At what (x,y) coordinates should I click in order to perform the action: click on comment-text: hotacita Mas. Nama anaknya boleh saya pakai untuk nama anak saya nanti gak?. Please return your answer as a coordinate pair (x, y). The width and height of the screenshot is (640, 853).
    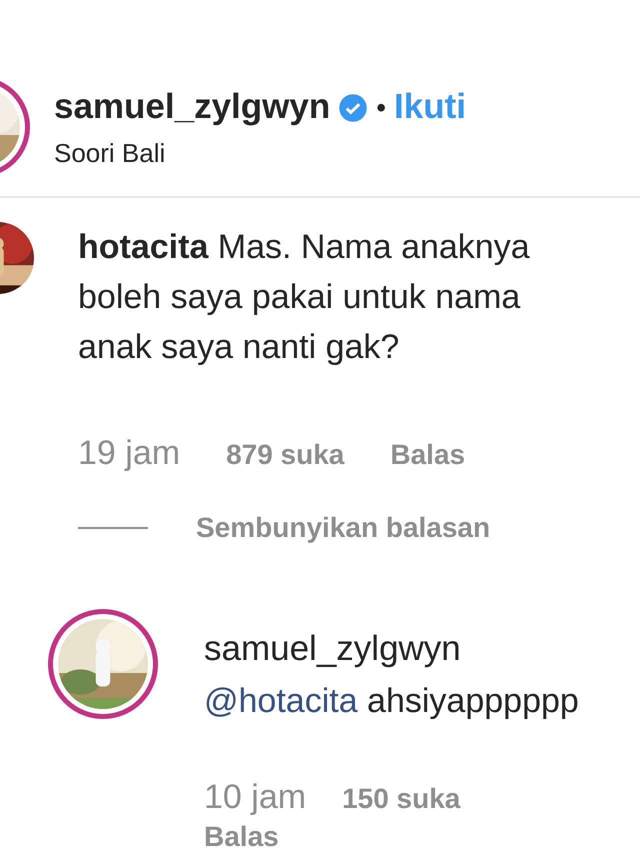
    Looking at the image, I should click on (304, 297).